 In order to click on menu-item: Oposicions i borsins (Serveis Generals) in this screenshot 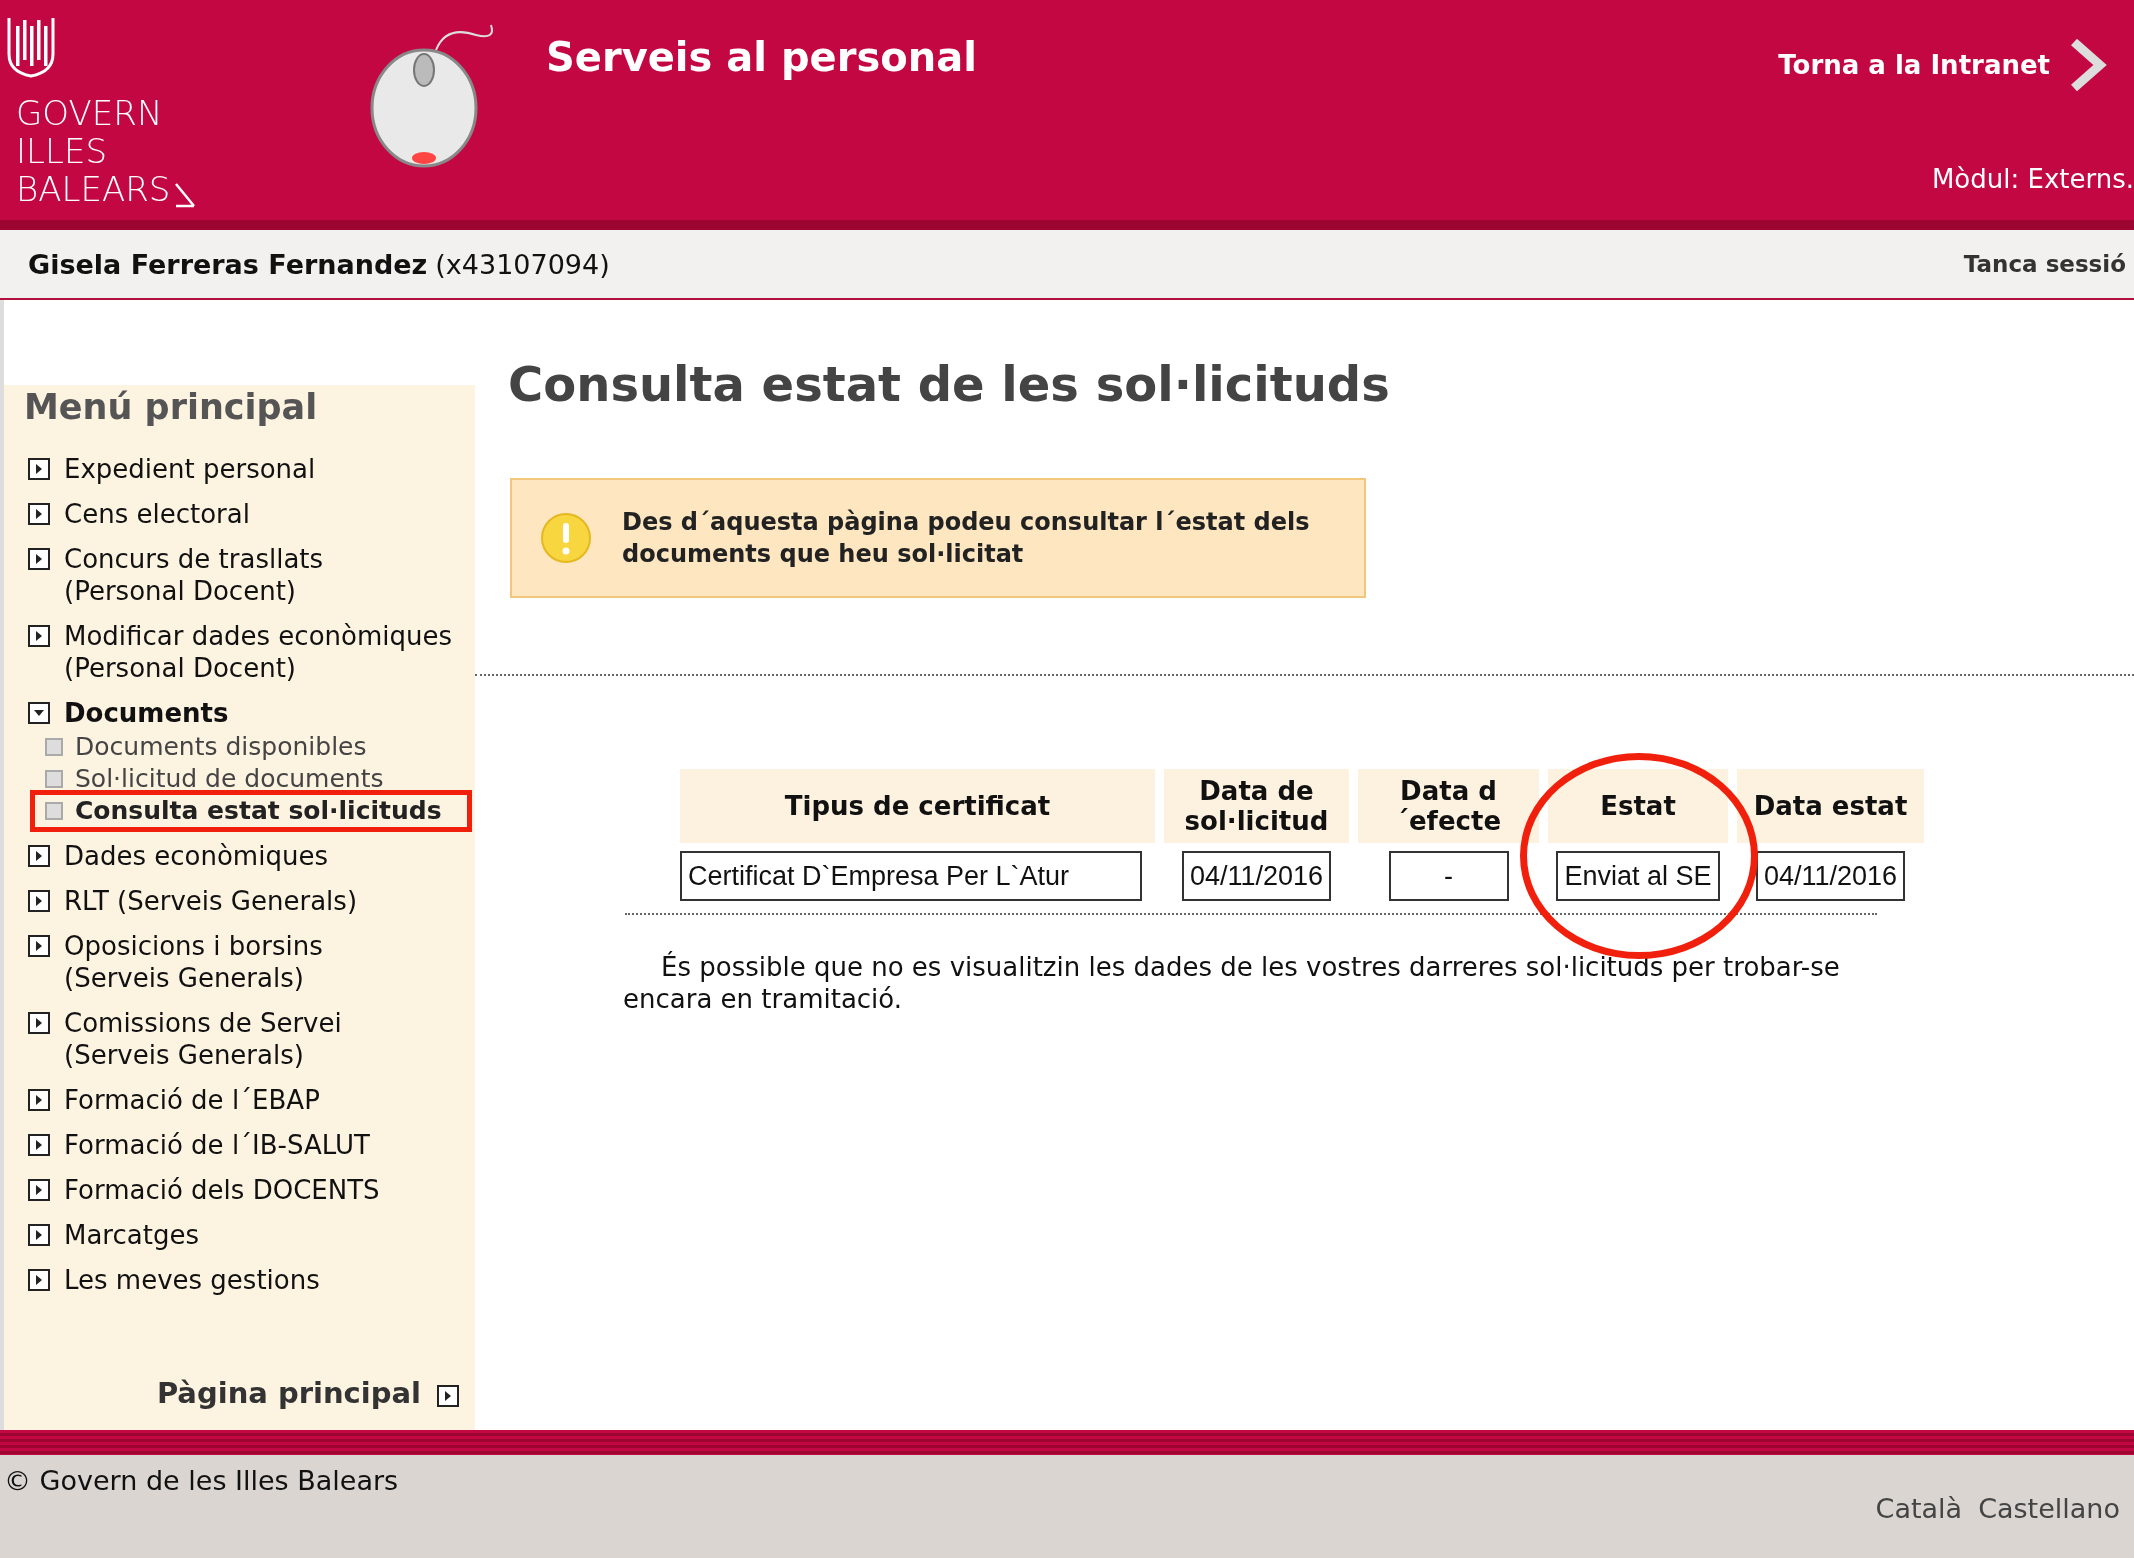, I will do `click(251, 962)`.